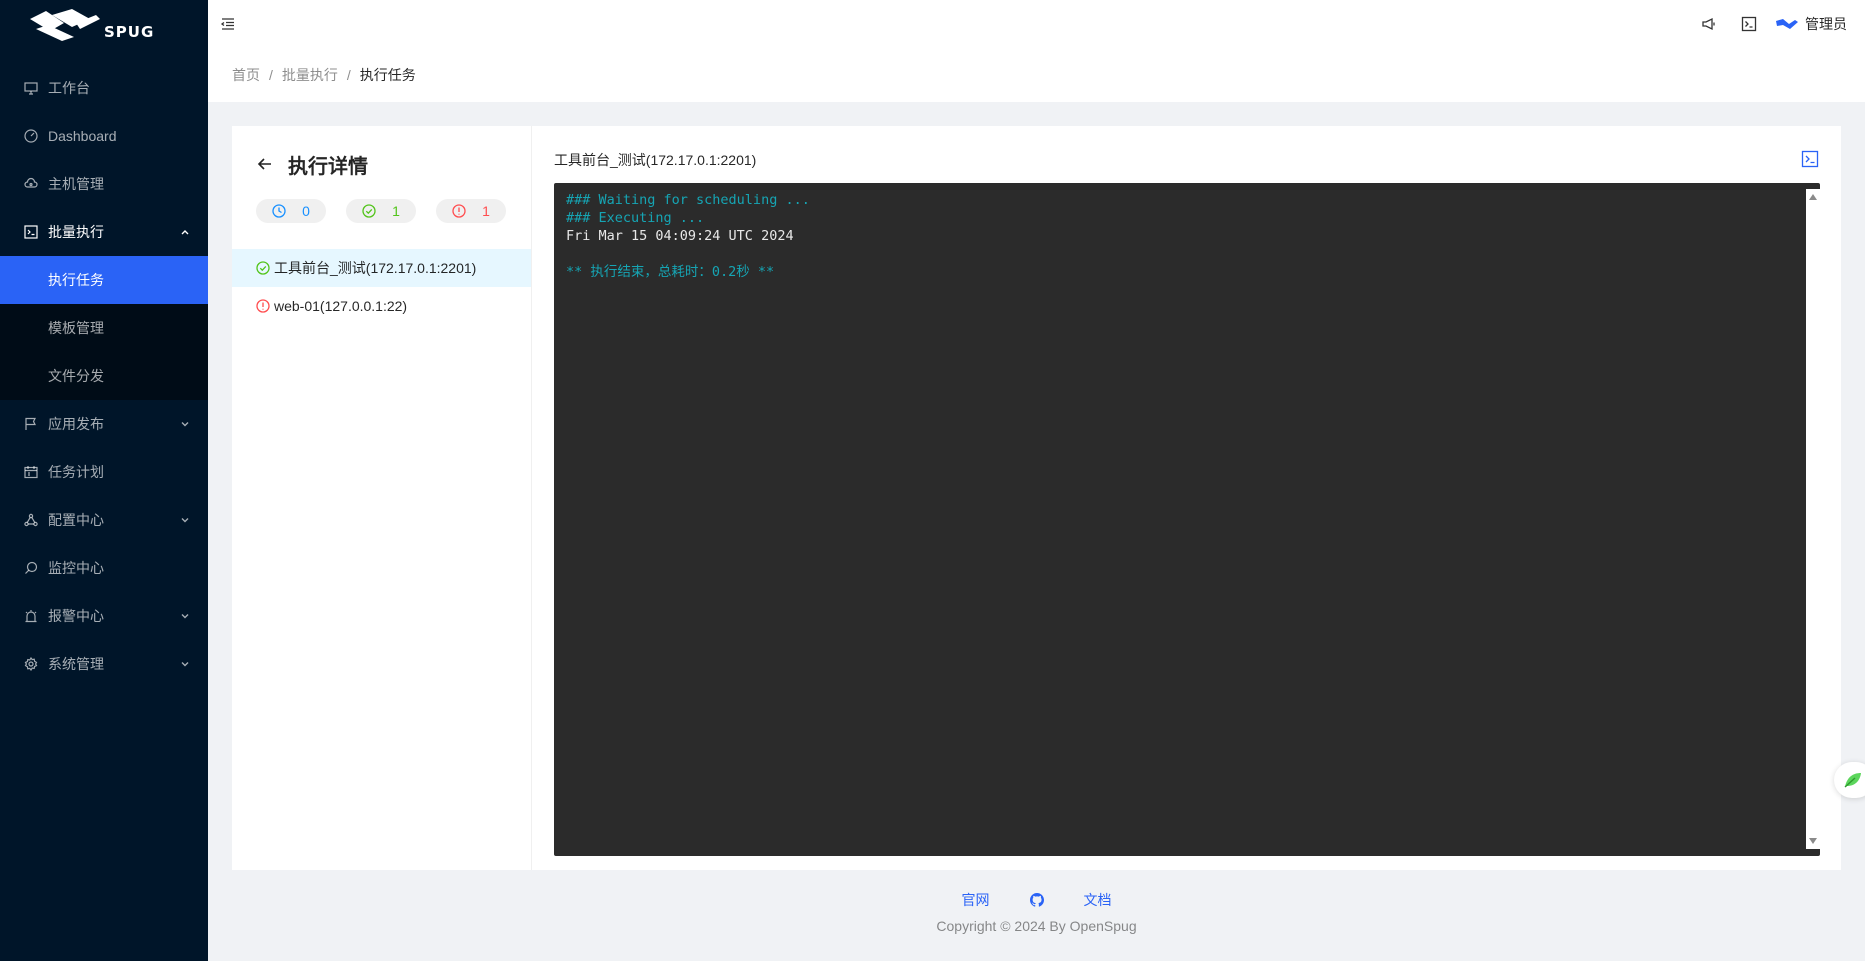 This screenshot has height=961, width=1865. I want to click on chevron-up-icon, so click(185, 232).